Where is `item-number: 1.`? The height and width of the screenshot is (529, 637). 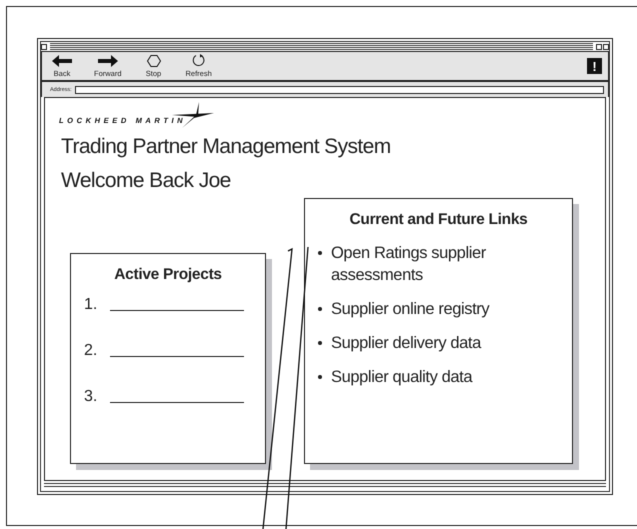
item-number: 1. is located at coordinates (91, 305).